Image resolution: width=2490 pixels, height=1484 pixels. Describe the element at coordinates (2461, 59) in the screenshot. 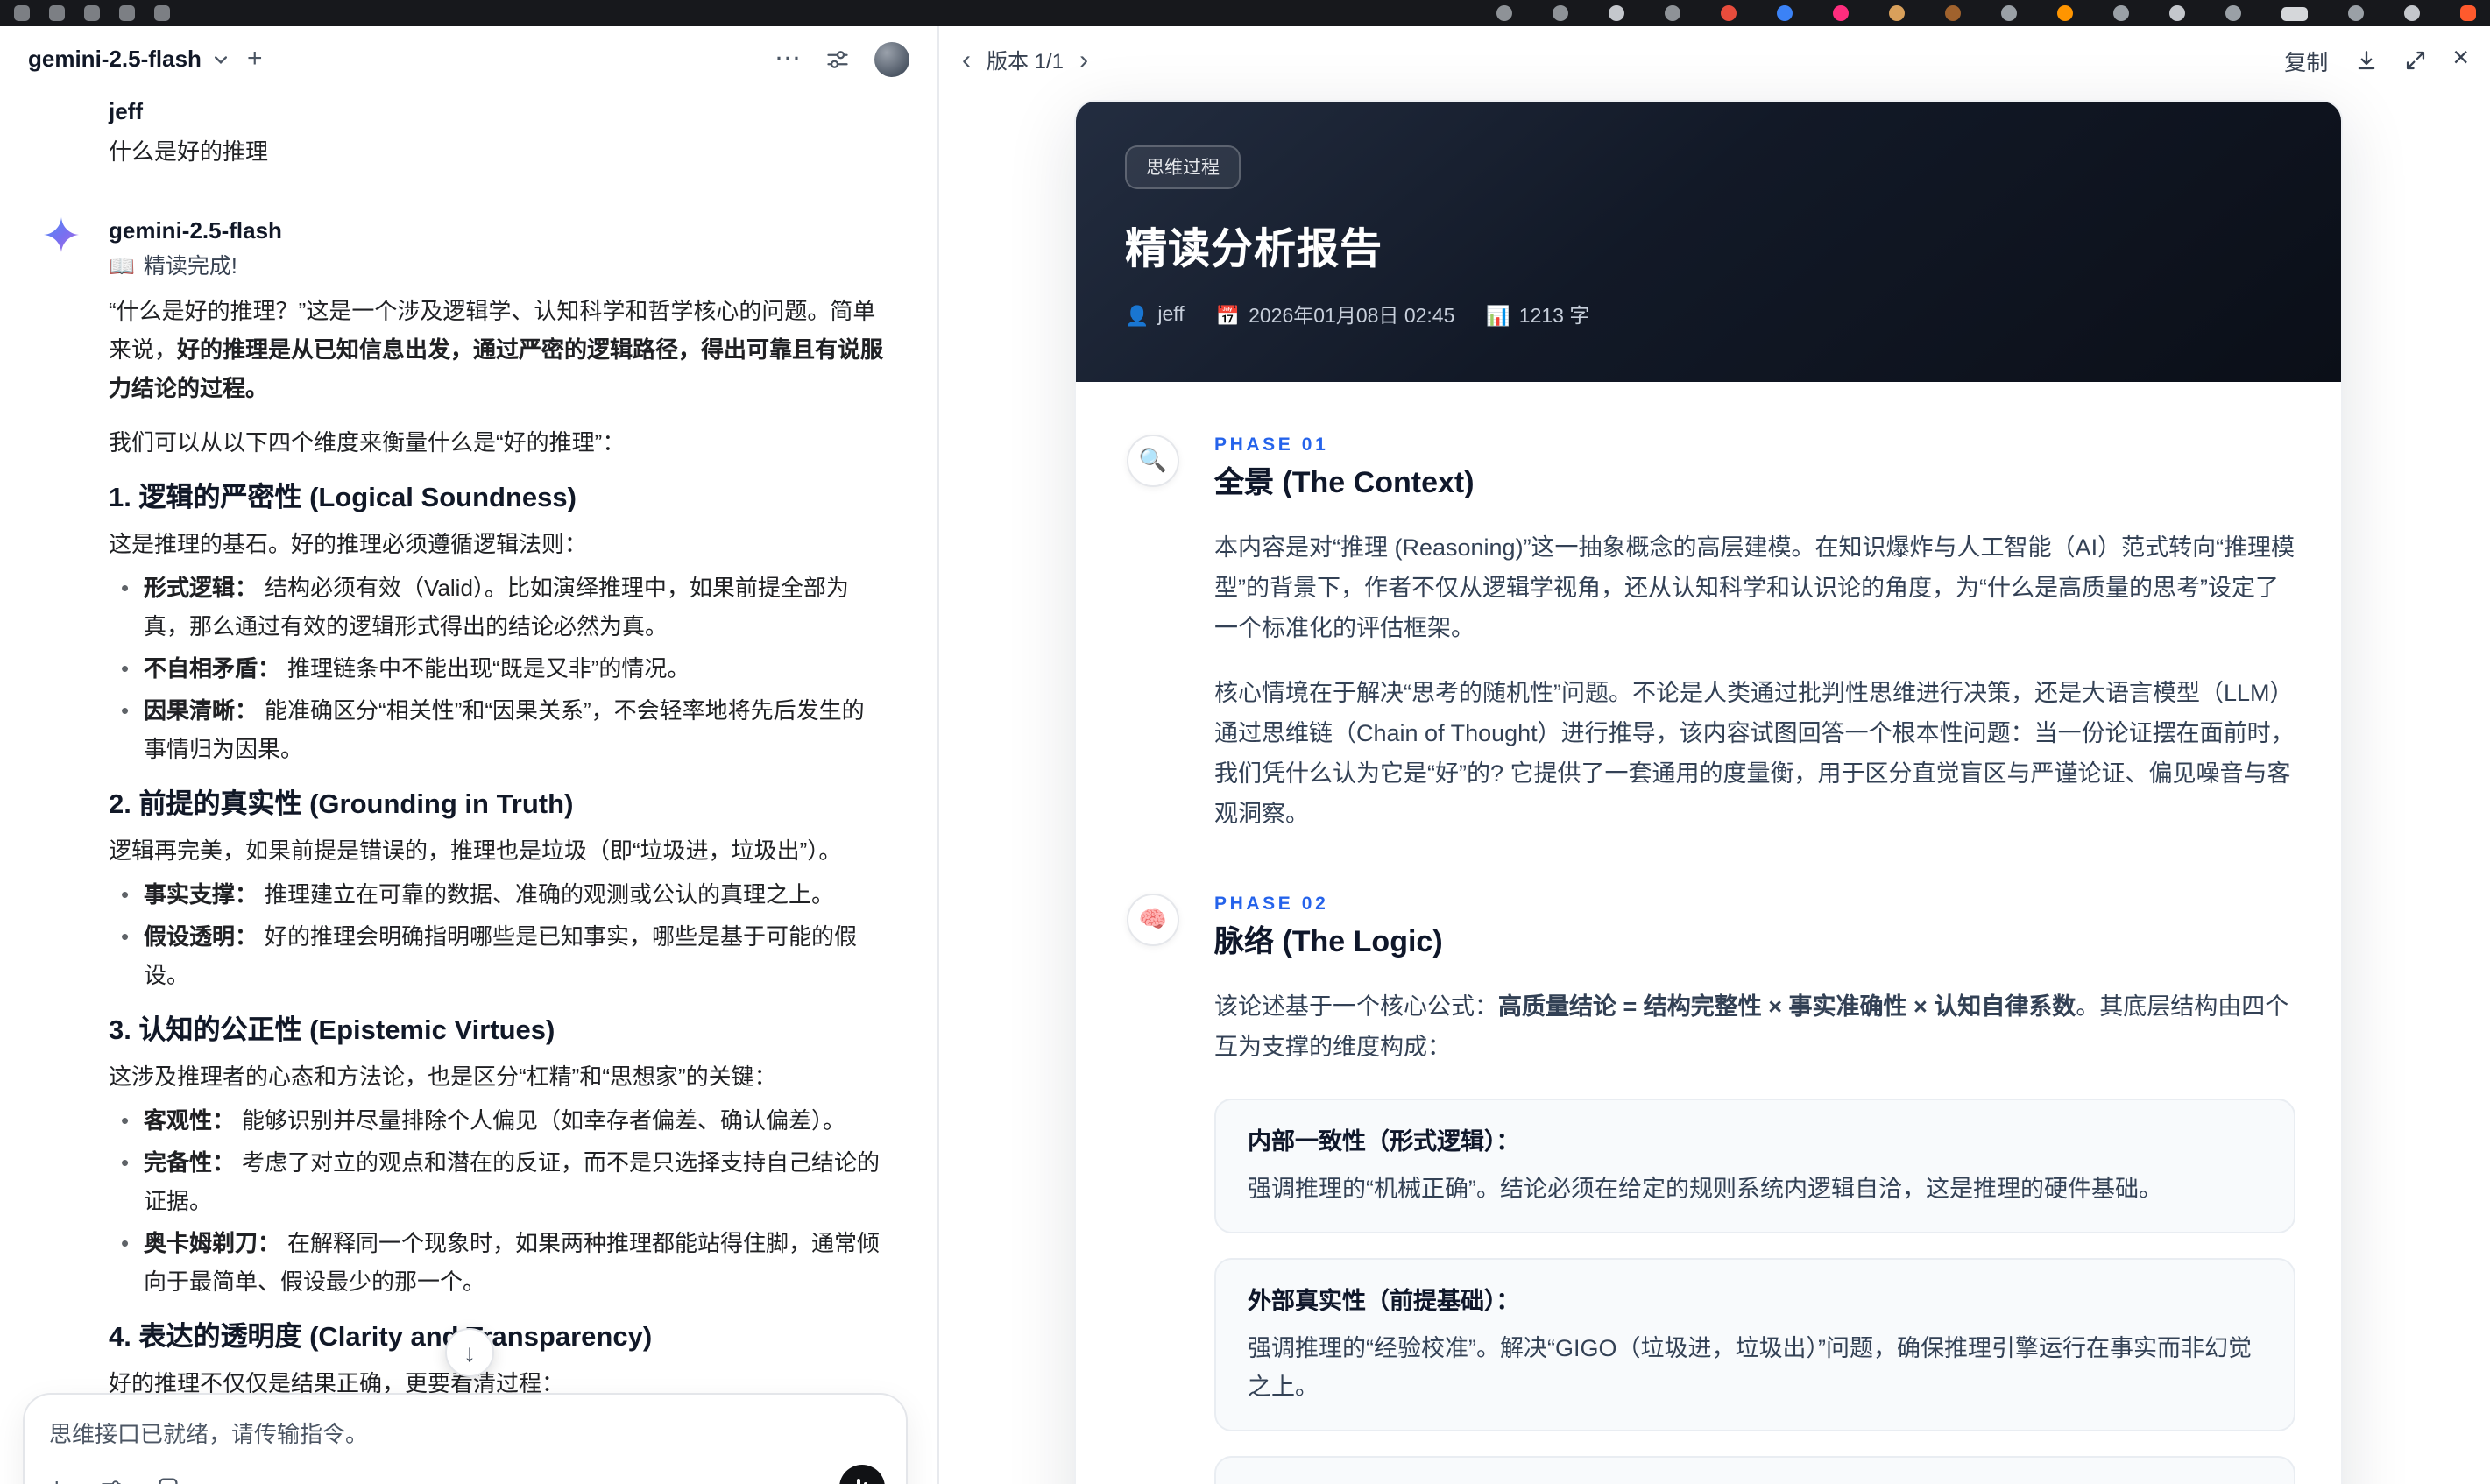

I see `close-preview-button: ×` at that location.